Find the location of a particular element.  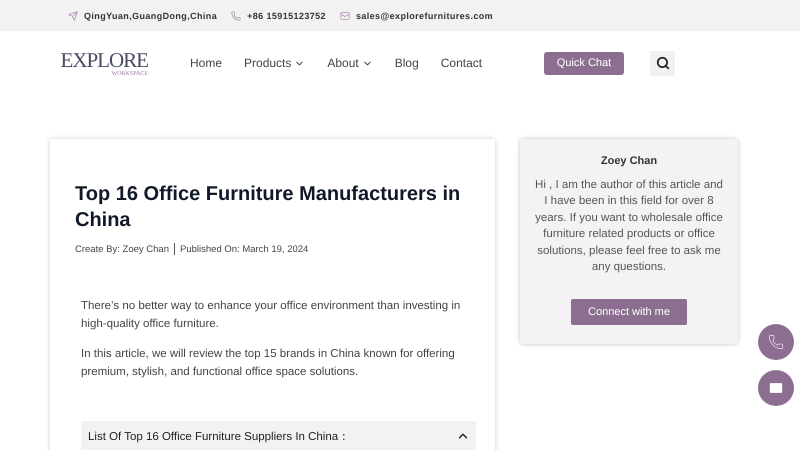

publish-date: Published On: March 19, 2024 is located at coordinates (244, 249).